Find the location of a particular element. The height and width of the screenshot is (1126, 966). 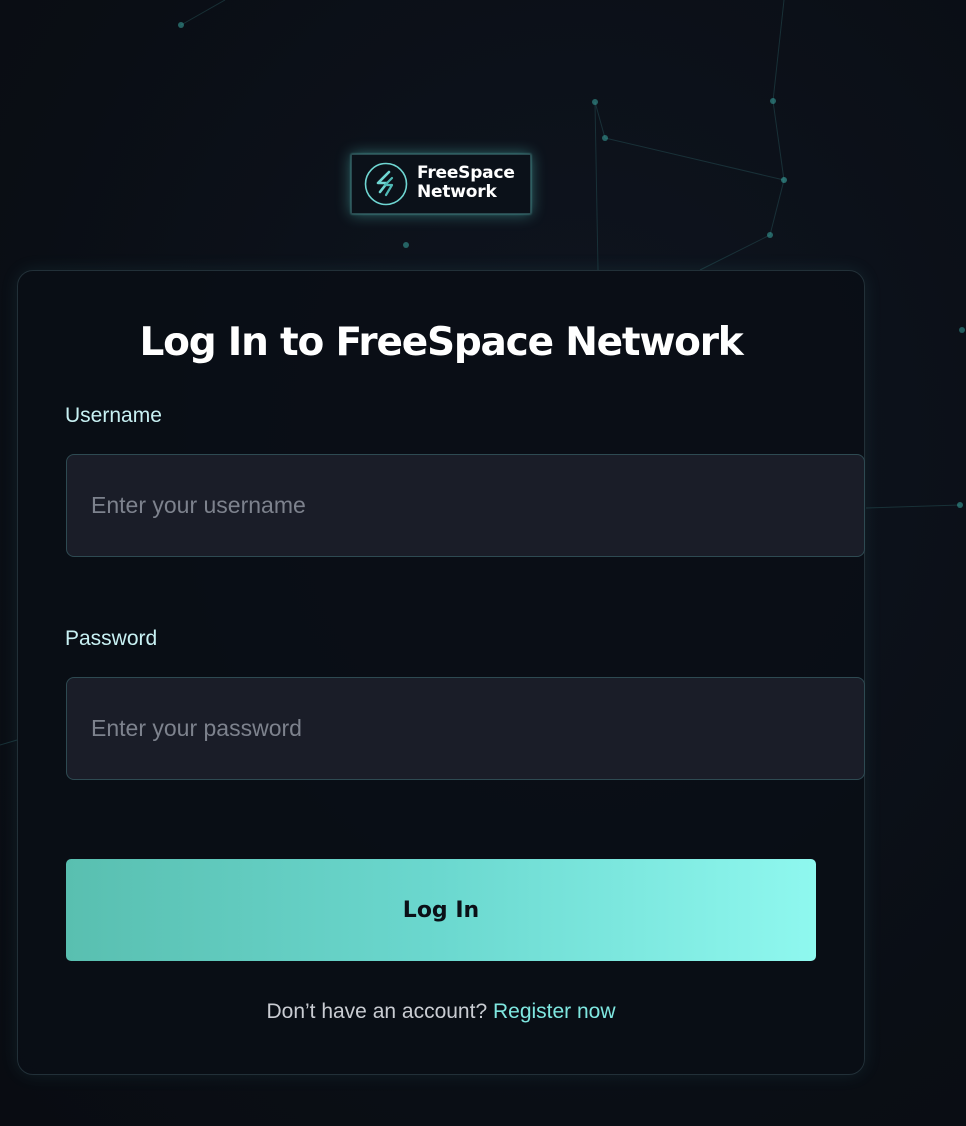

register-prompt-text: Don’t have an account? is located at coordinates (377, 1011).